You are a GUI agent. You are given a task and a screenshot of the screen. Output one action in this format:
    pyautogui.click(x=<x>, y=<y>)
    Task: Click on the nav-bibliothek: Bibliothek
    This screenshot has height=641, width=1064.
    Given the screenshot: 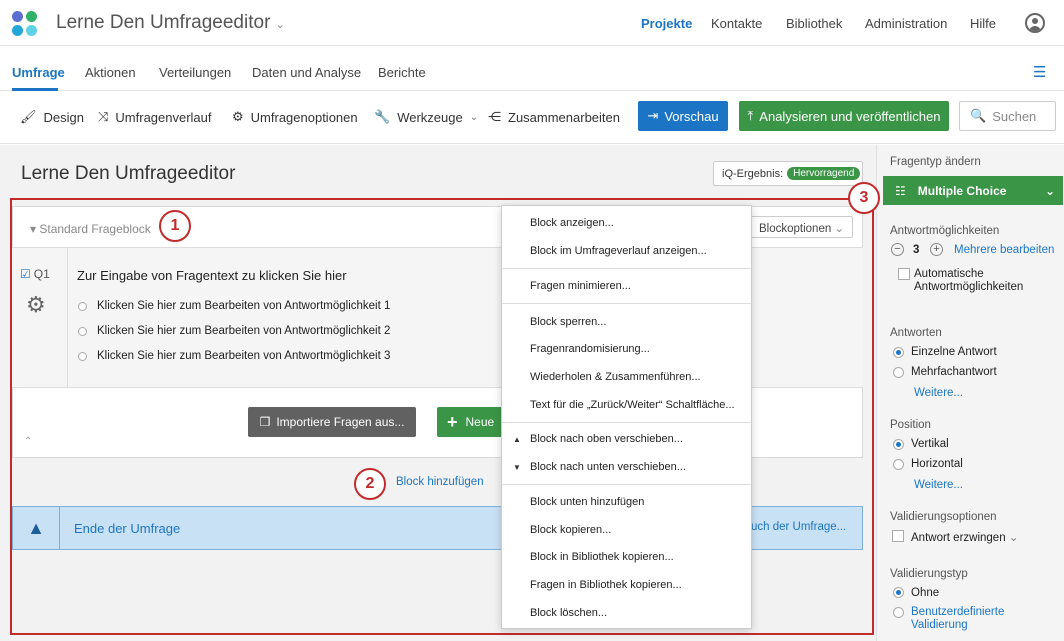 What is the action you would take?
    pyautogui.click(x=814, y=23)
    